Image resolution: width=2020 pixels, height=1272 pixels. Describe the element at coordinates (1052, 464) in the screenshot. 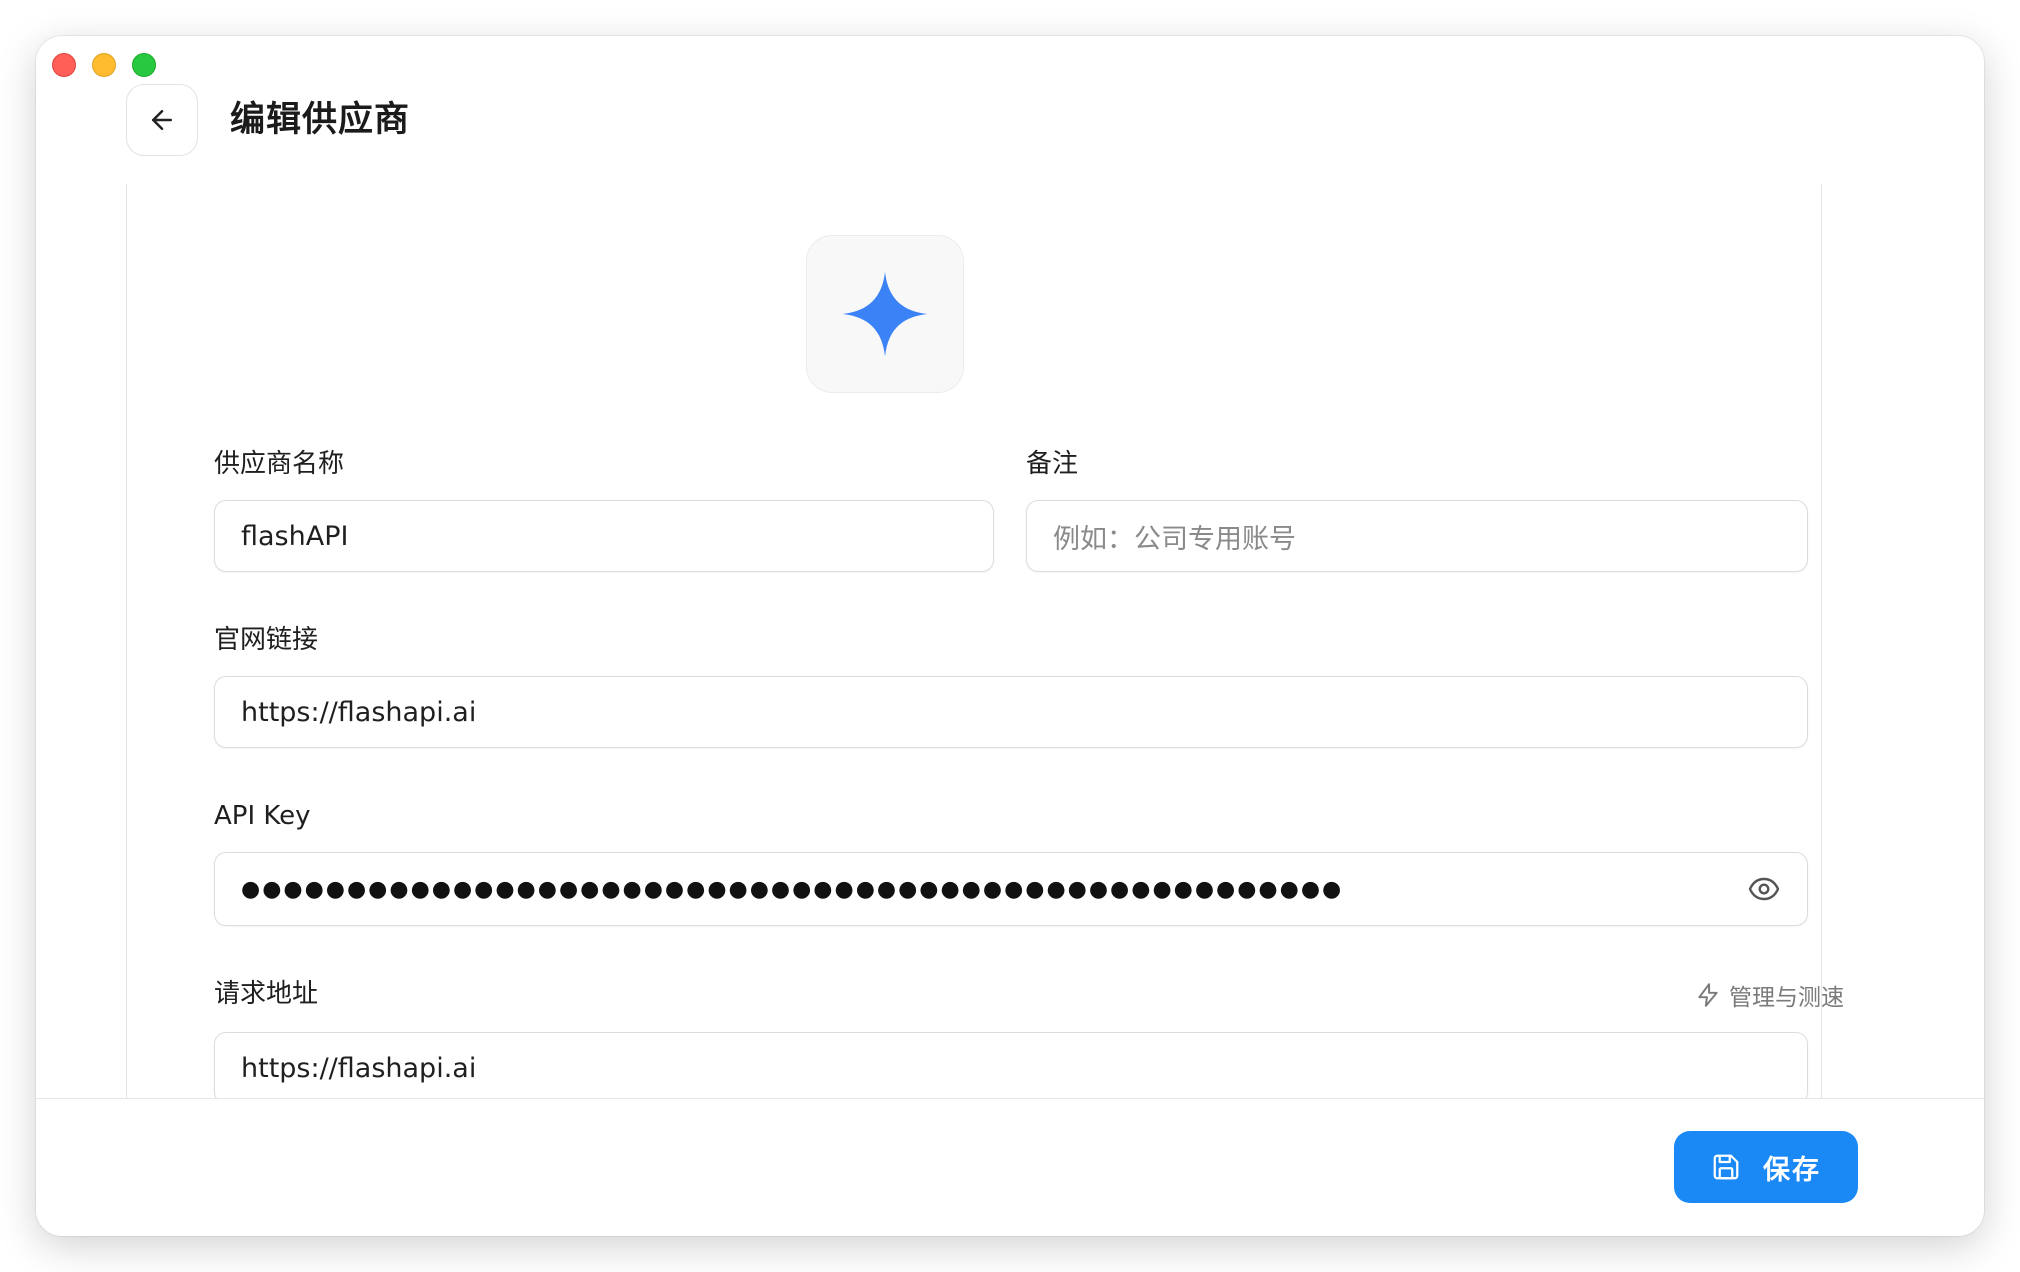

I see `note-label: 备注` at that location.